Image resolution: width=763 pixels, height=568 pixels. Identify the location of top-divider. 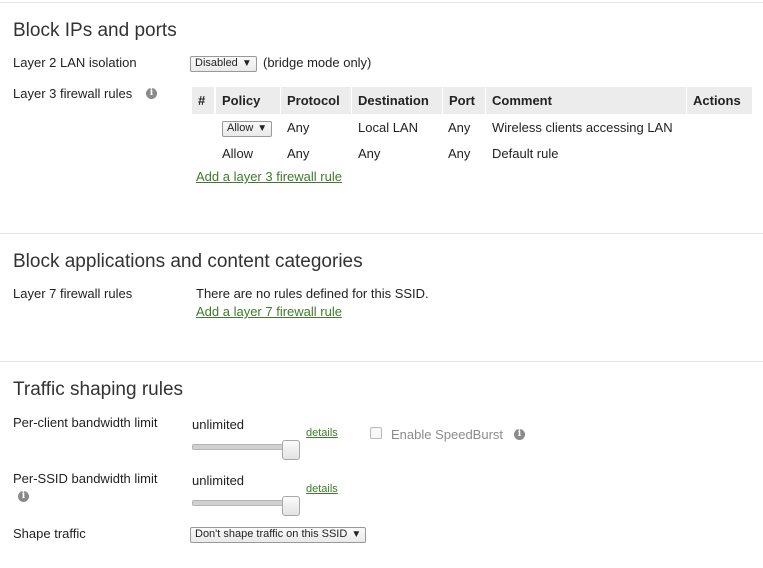
(381, 2).